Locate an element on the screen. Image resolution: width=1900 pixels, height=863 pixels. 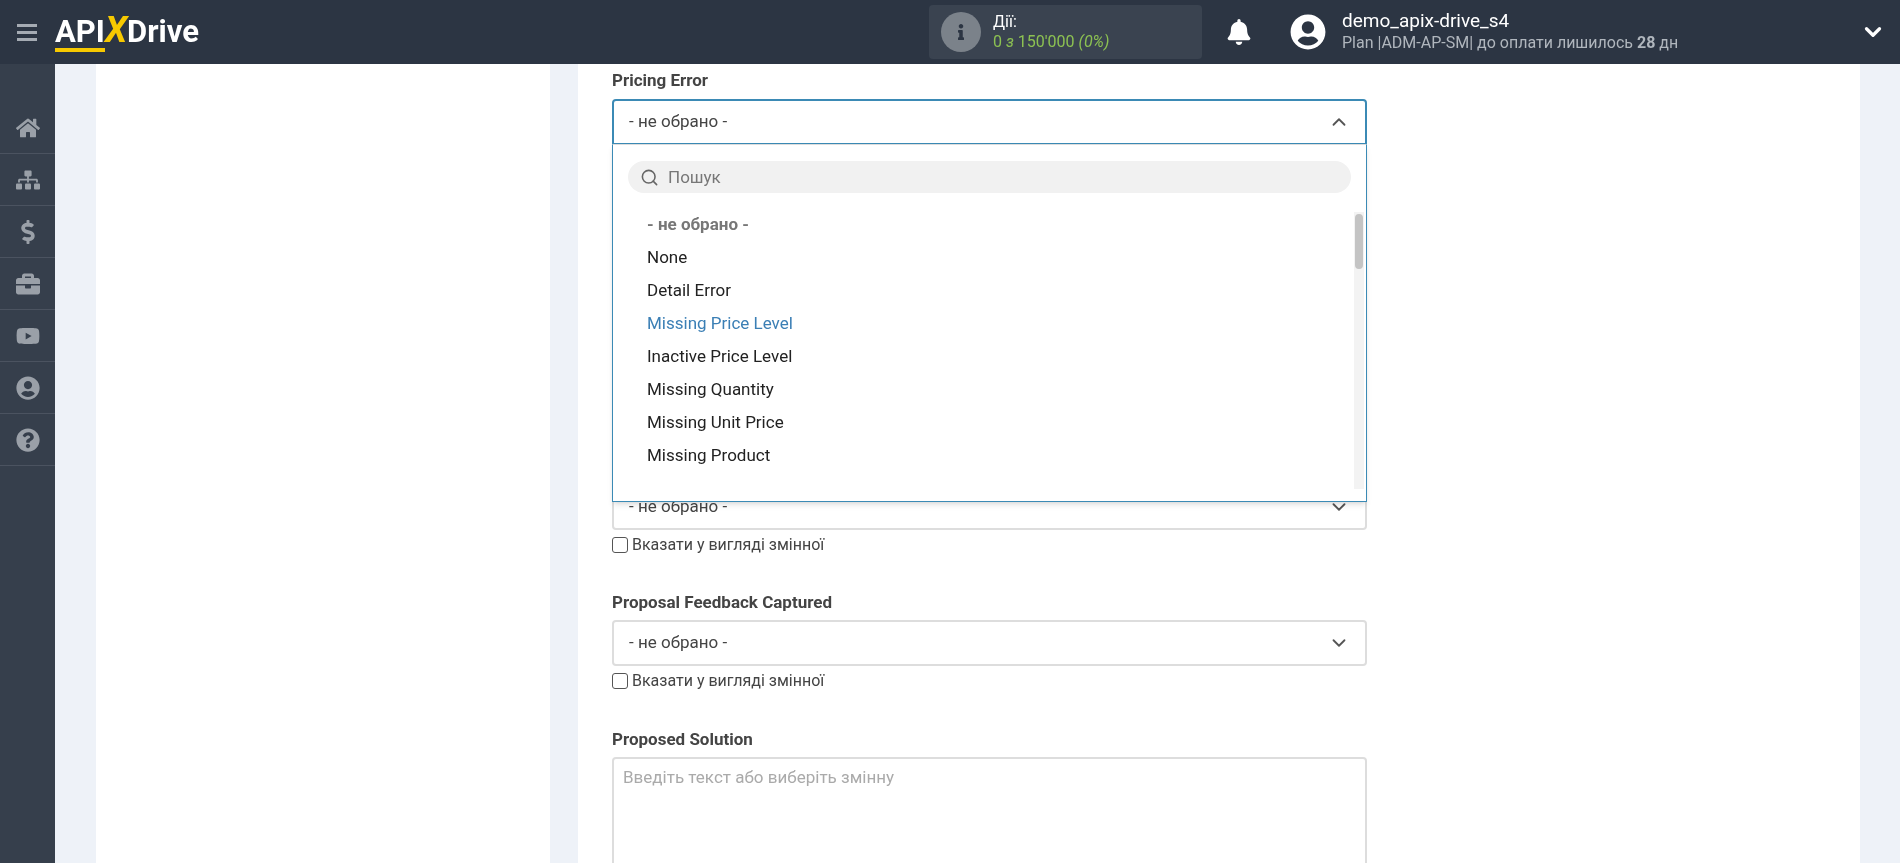
sitemap-icon is located at coordinates (27, 179).